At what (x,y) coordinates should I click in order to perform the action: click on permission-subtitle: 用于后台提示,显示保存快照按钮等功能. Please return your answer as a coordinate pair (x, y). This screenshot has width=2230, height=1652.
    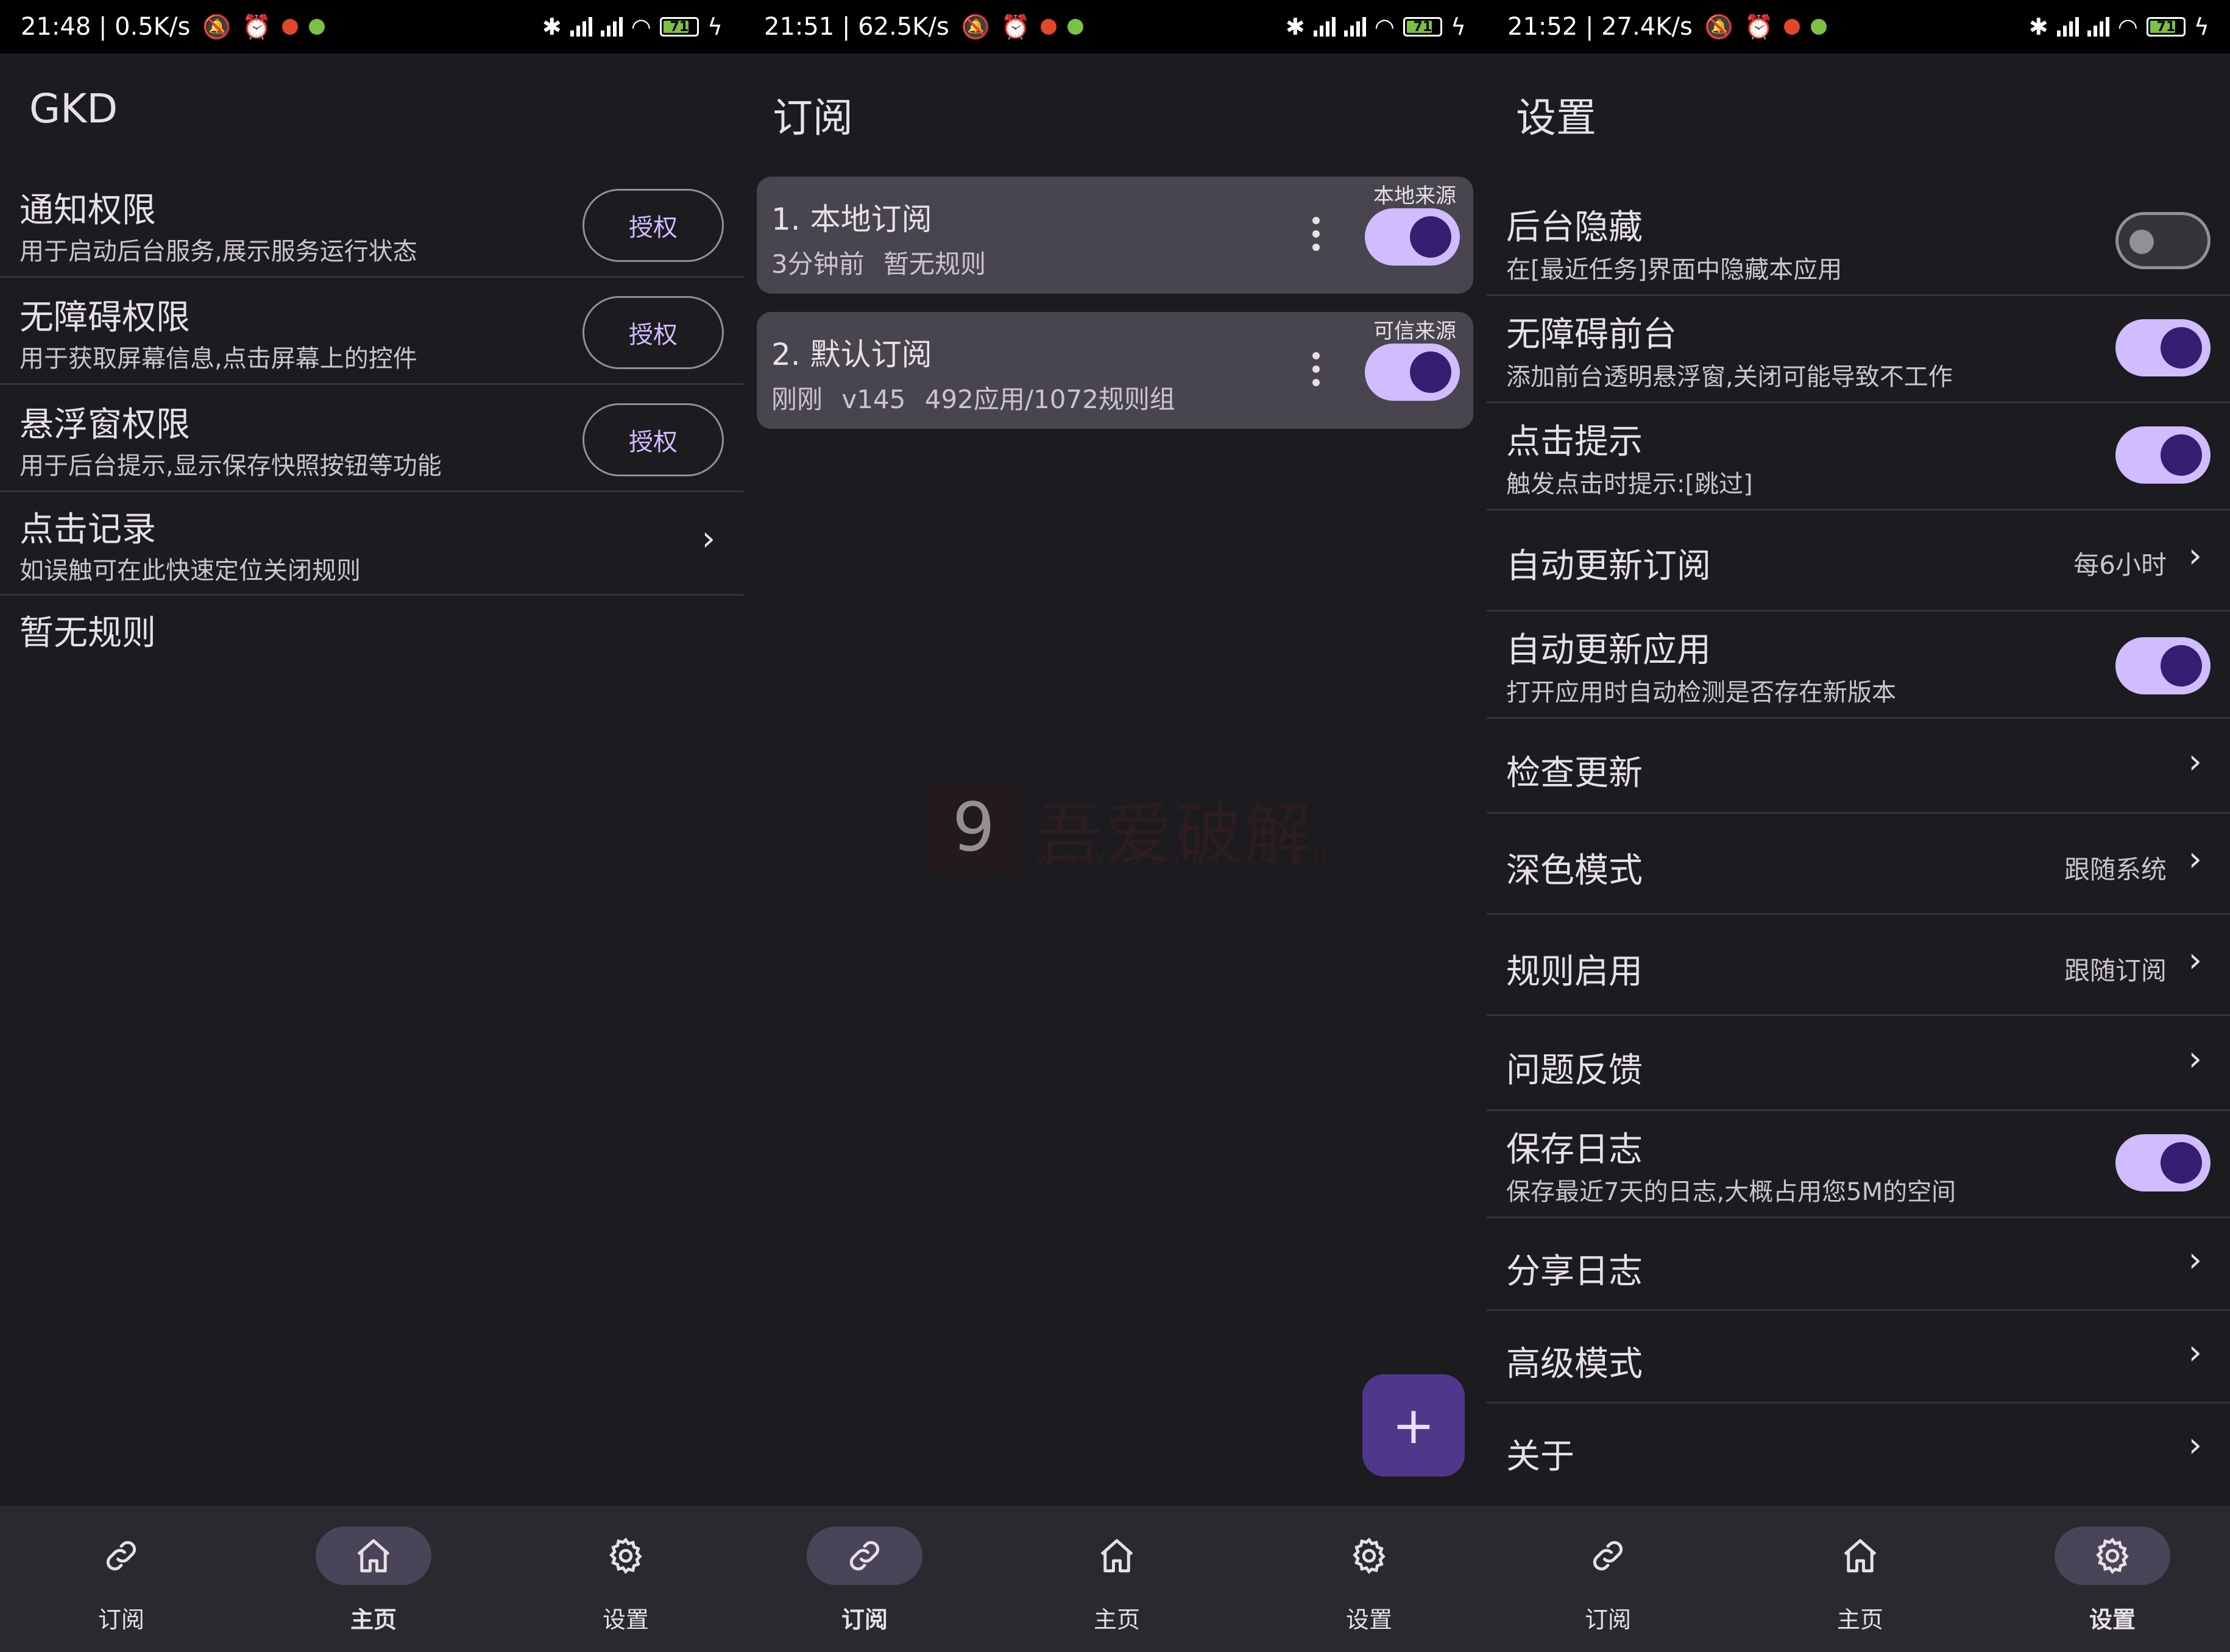
    Looking at the image, I should click on (231, 466).